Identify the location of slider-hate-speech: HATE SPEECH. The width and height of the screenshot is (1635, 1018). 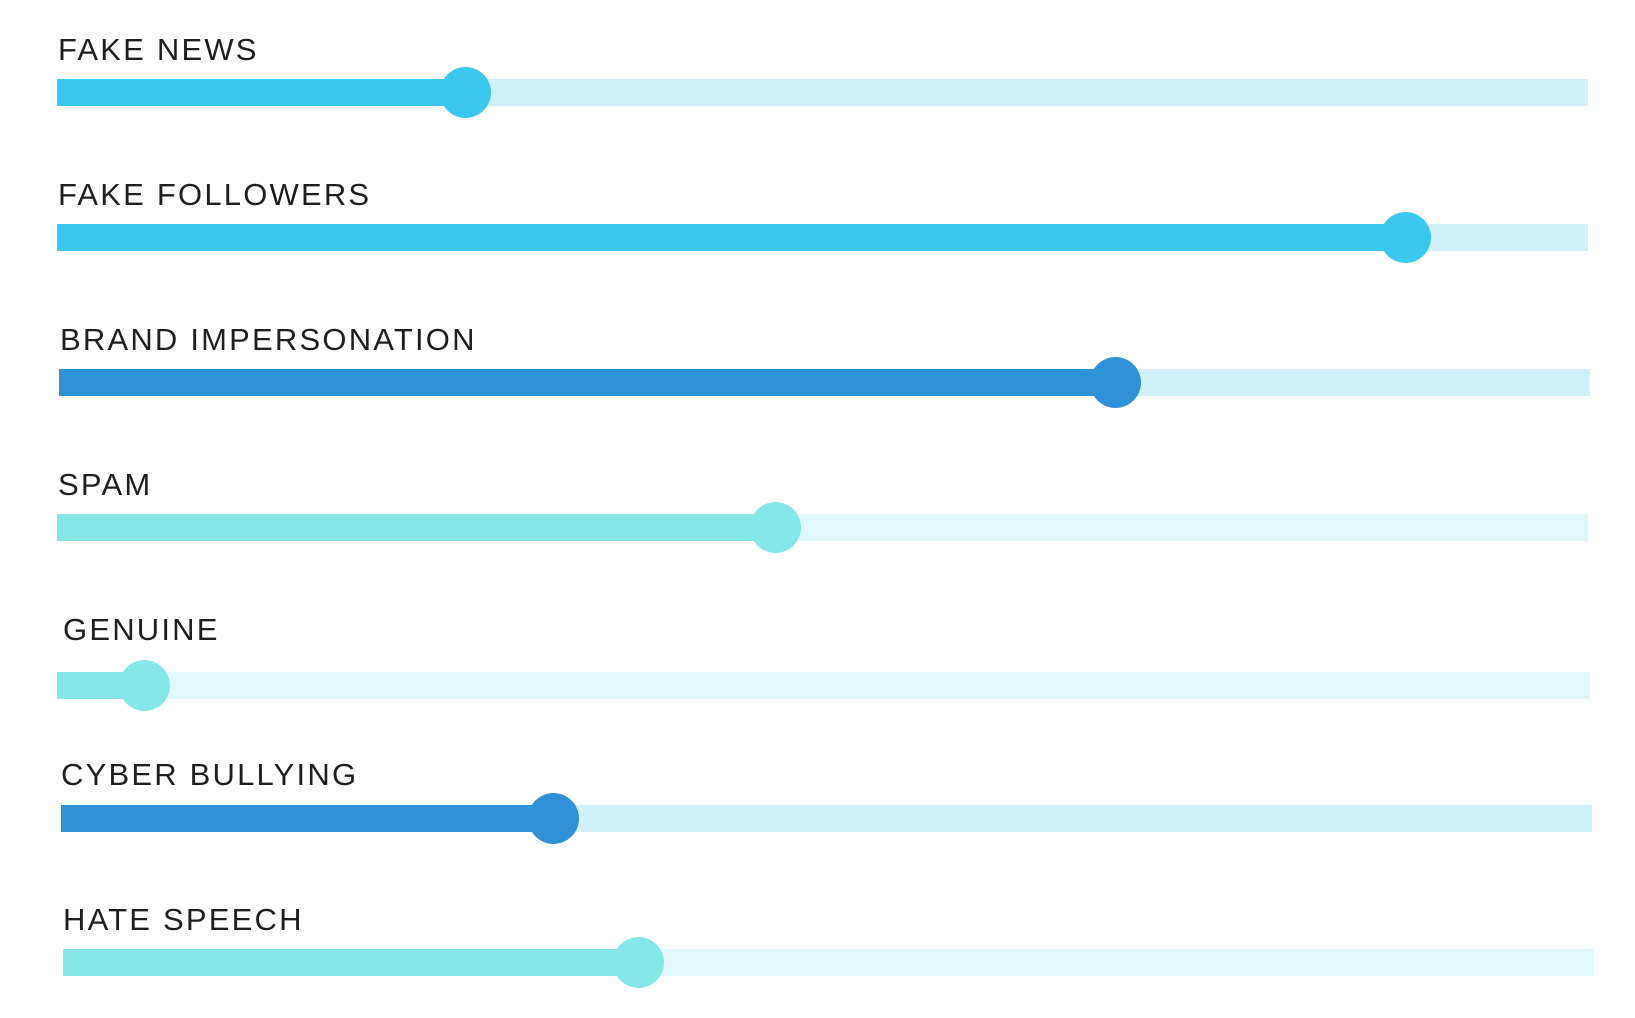
(817, 953).